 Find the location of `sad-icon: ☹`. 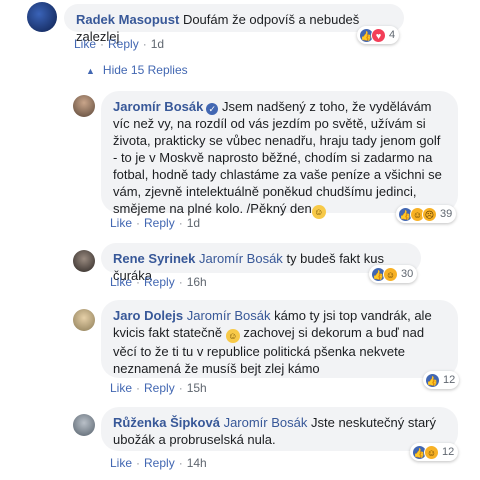

sad-icon: ☹ is located at coordinates (429, 214).